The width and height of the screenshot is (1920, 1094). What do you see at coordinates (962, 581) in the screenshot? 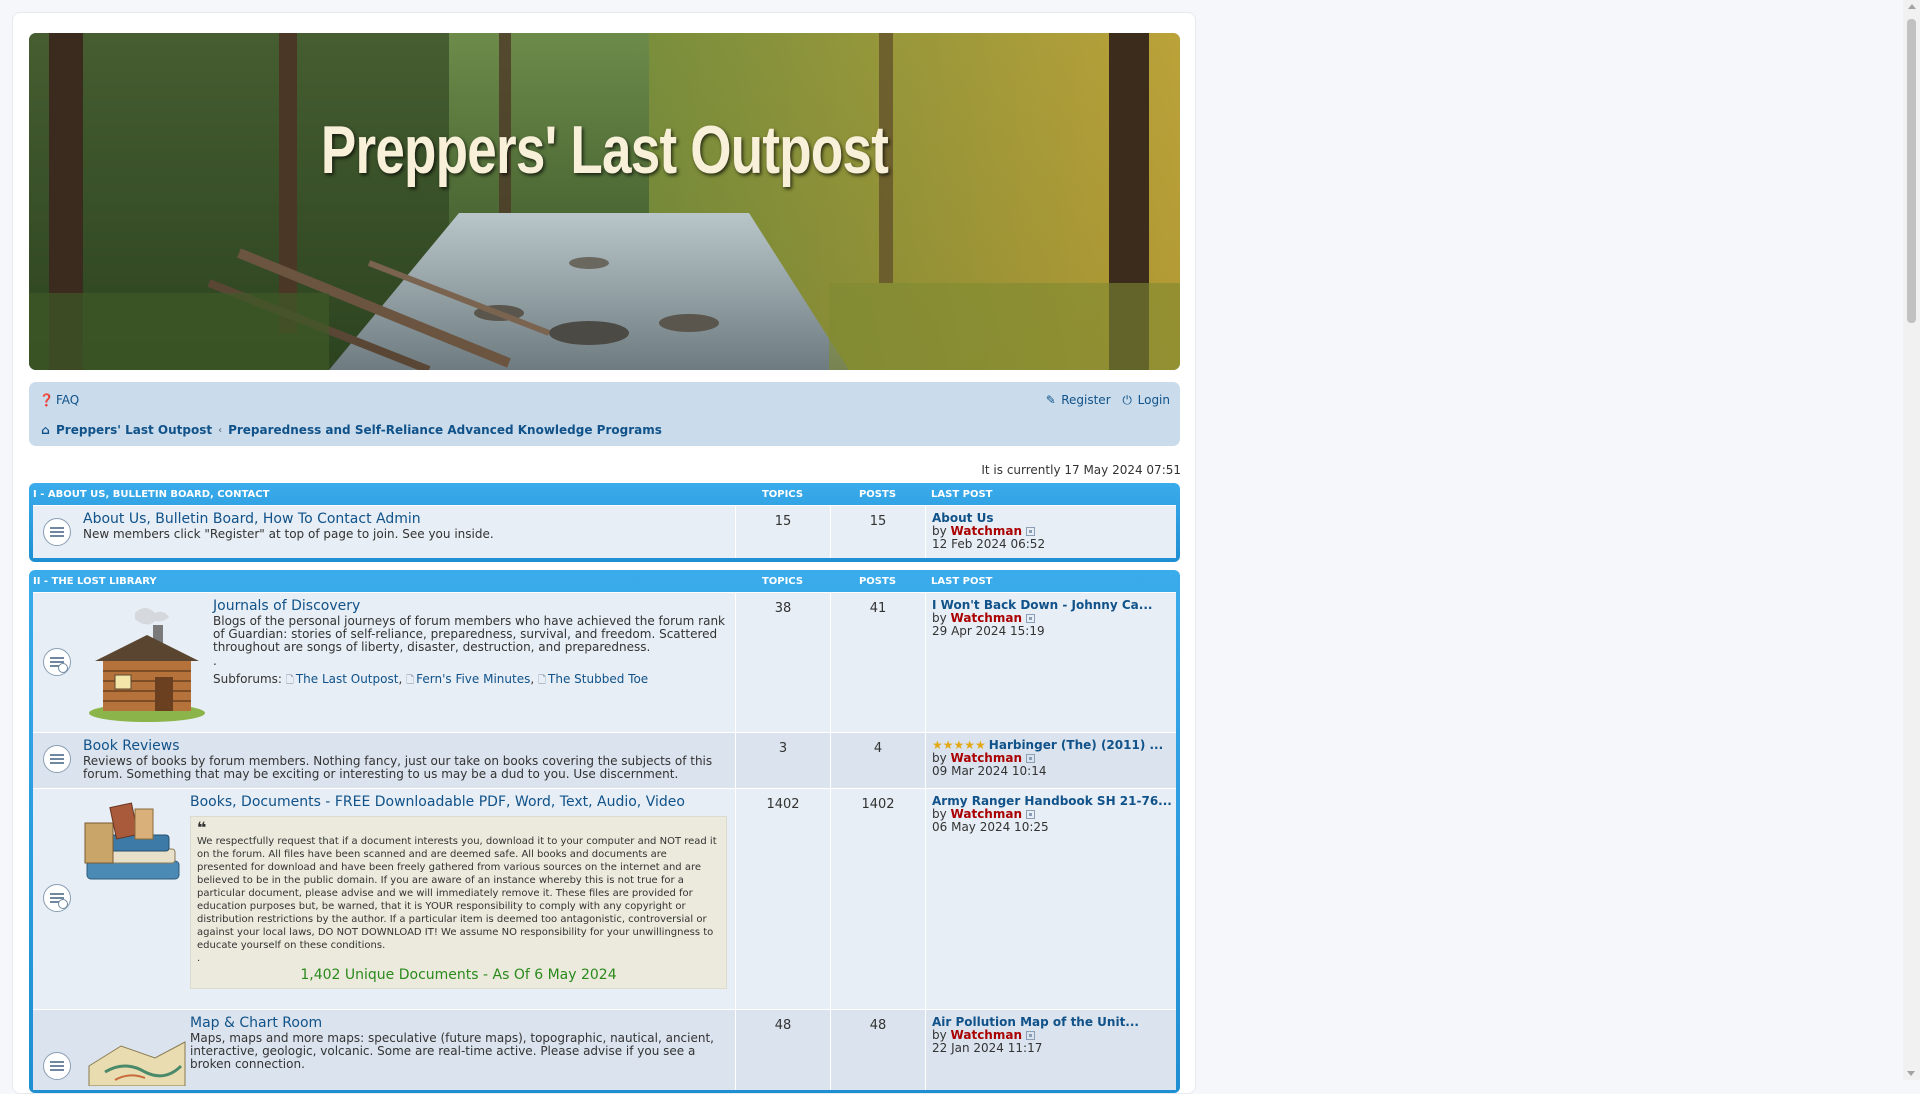
I see `last-post-column-header: LAST POST` at bounding box center [962, 581].